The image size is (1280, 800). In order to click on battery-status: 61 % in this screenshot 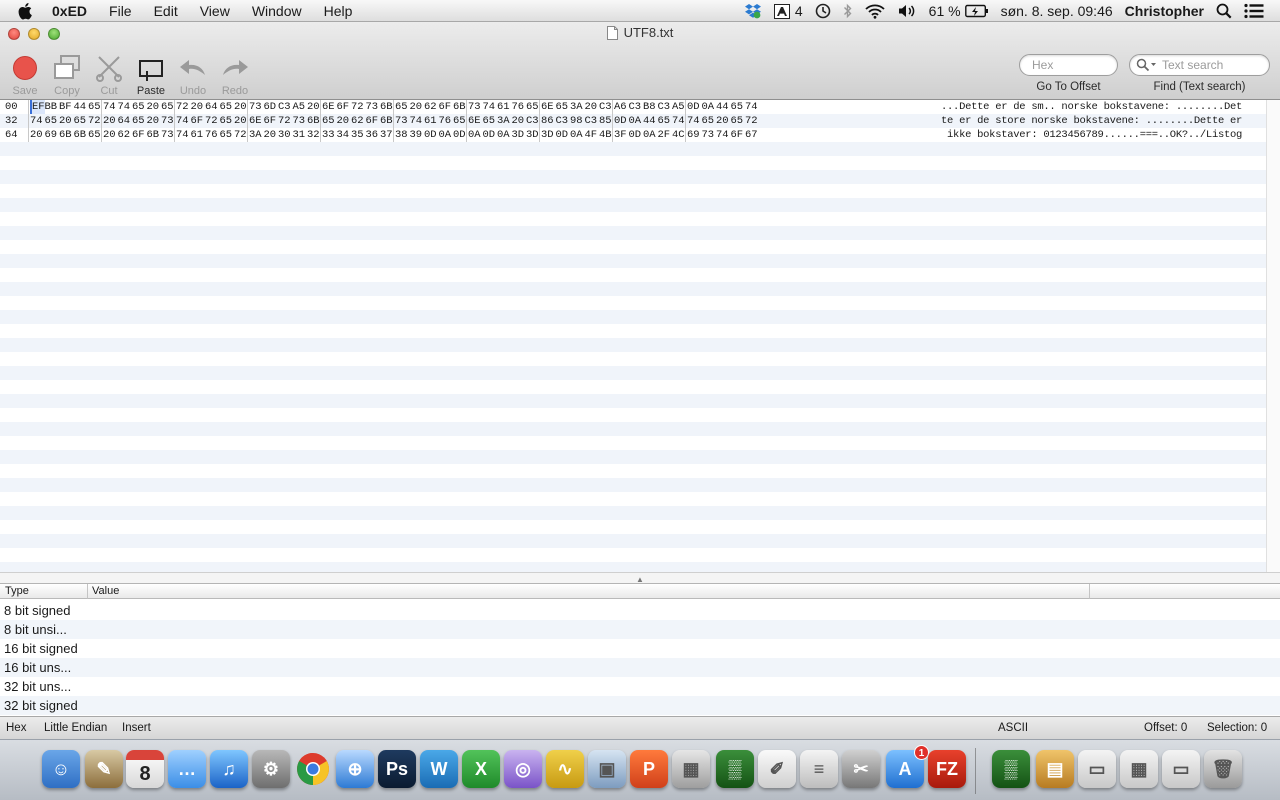, I will do `click(959, 11)`.